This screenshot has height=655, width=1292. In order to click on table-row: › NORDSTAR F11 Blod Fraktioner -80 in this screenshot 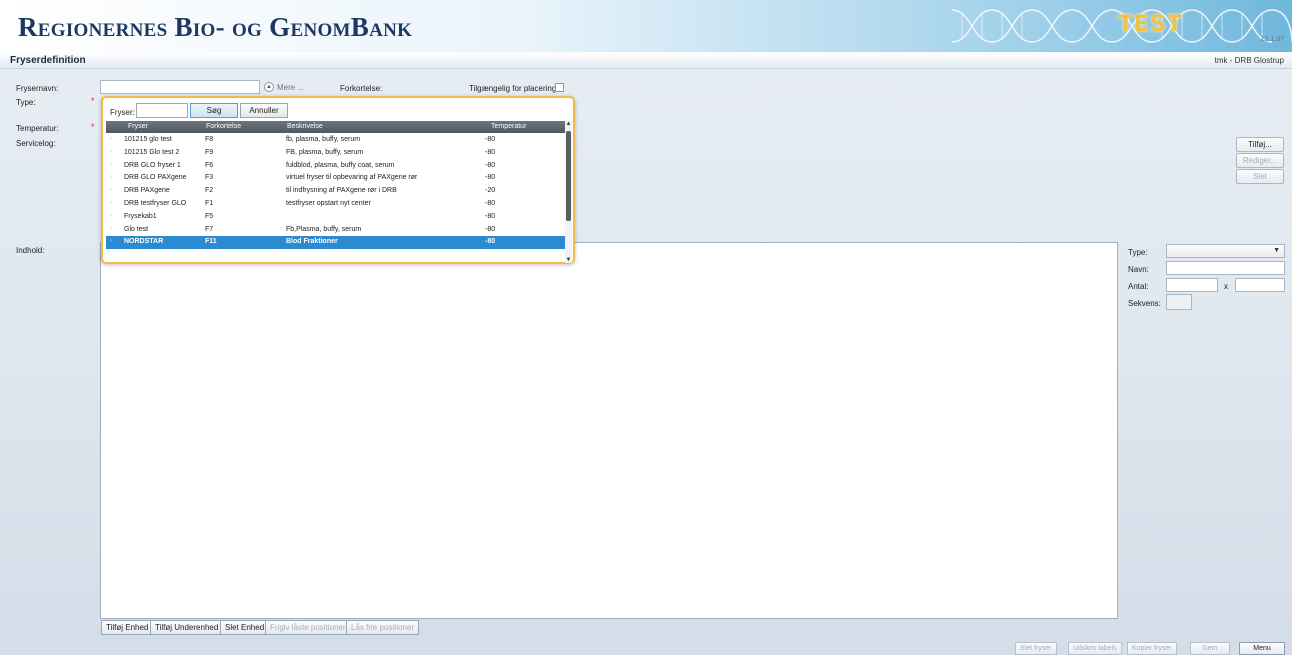, I will do `click(335, 243)`.